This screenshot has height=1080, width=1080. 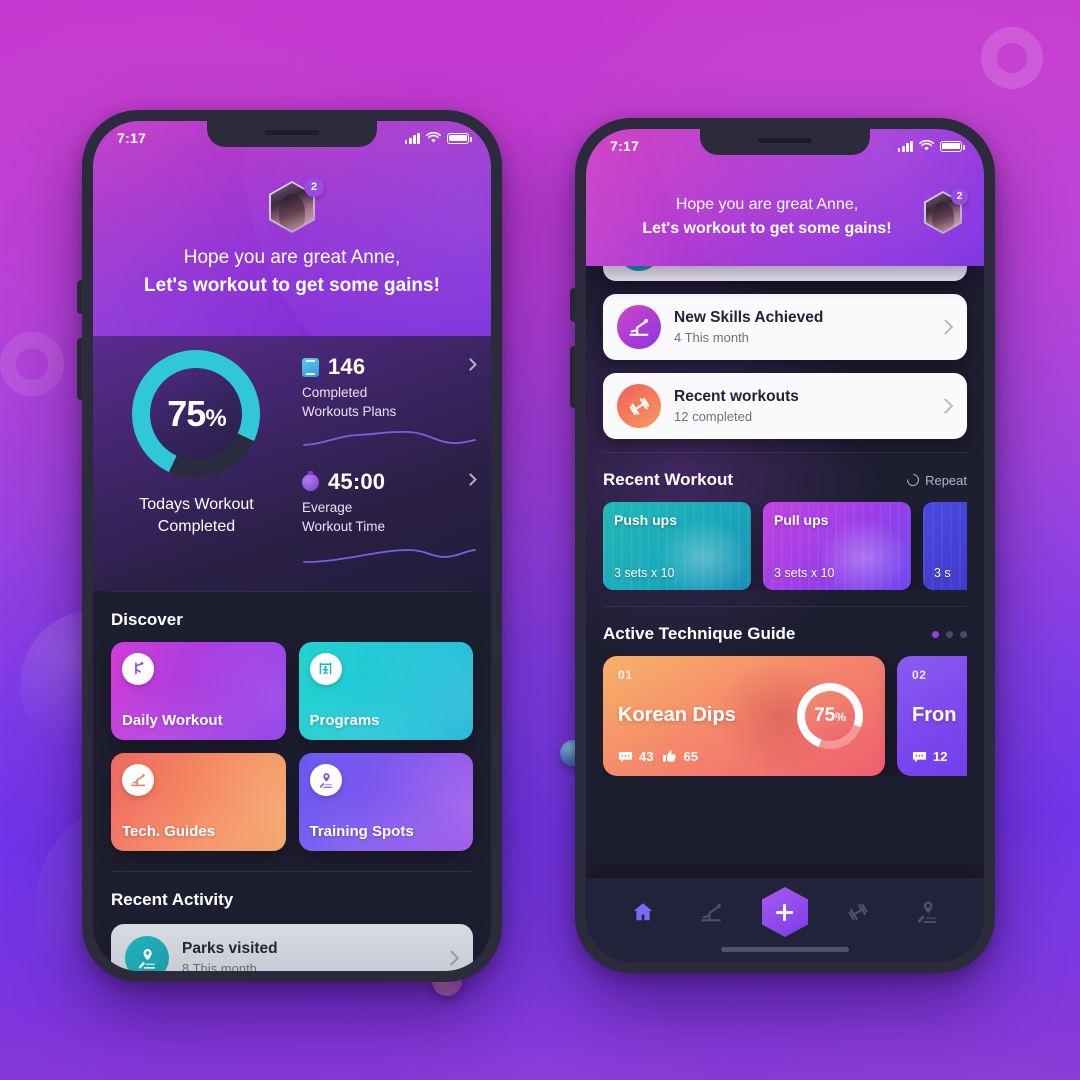 I want to click on tab-workouts, so click(x=858, y=912).